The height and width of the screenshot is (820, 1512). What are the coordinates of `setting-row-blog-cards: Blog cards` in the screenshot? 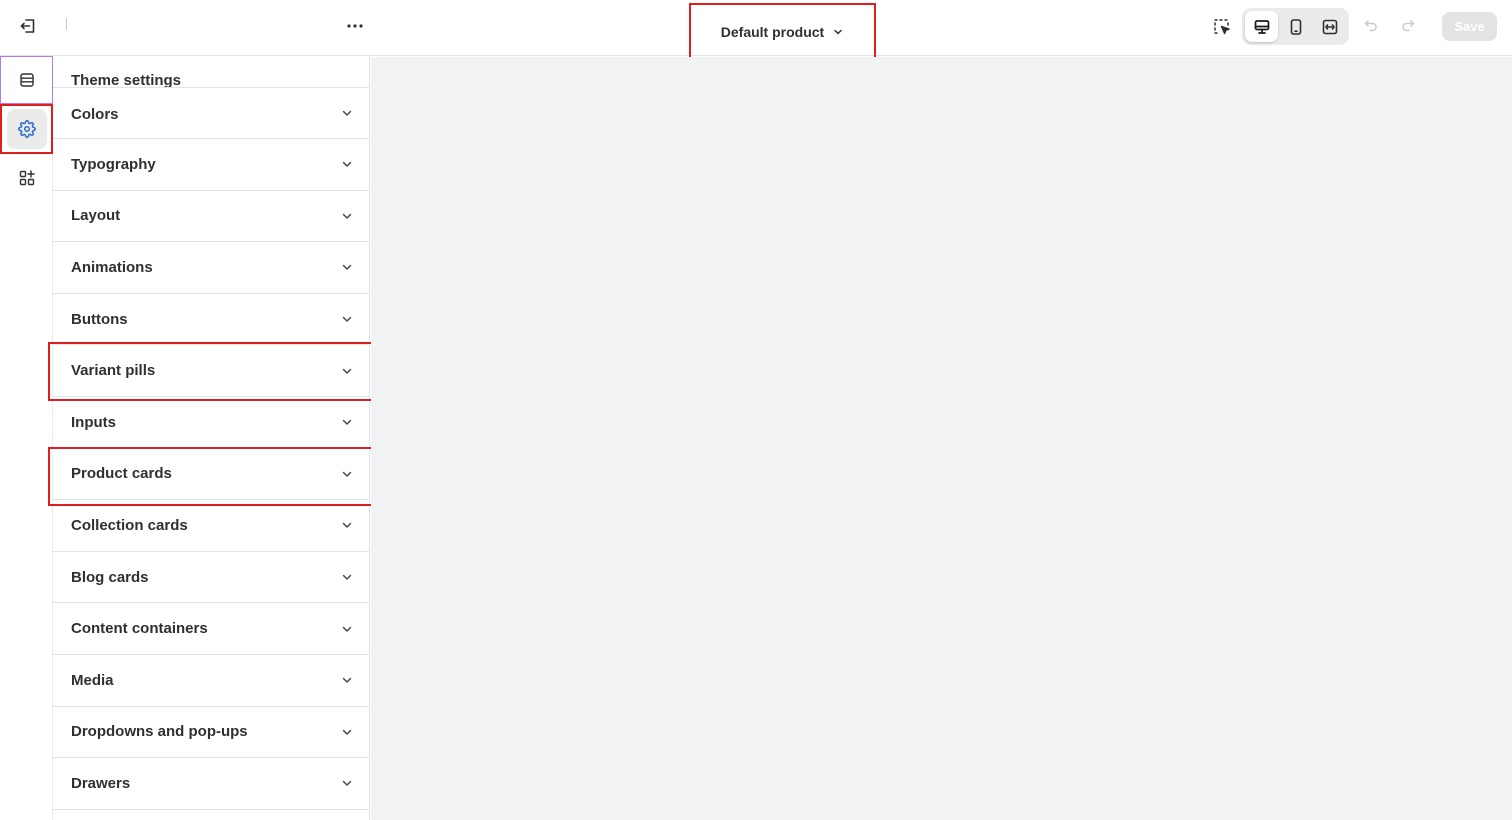 It's located at (211, 578).